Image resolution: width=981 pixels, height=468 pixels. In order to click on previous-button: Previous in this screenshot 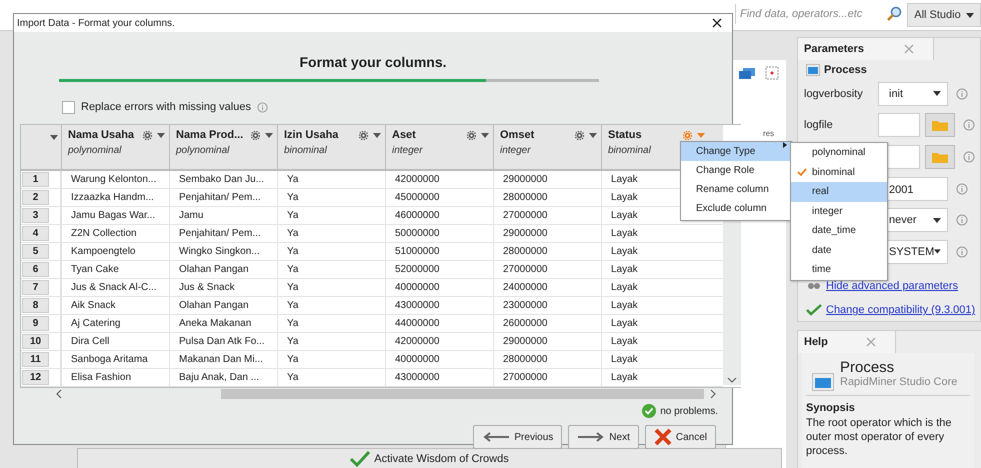, I will do `click(517, 437)`.